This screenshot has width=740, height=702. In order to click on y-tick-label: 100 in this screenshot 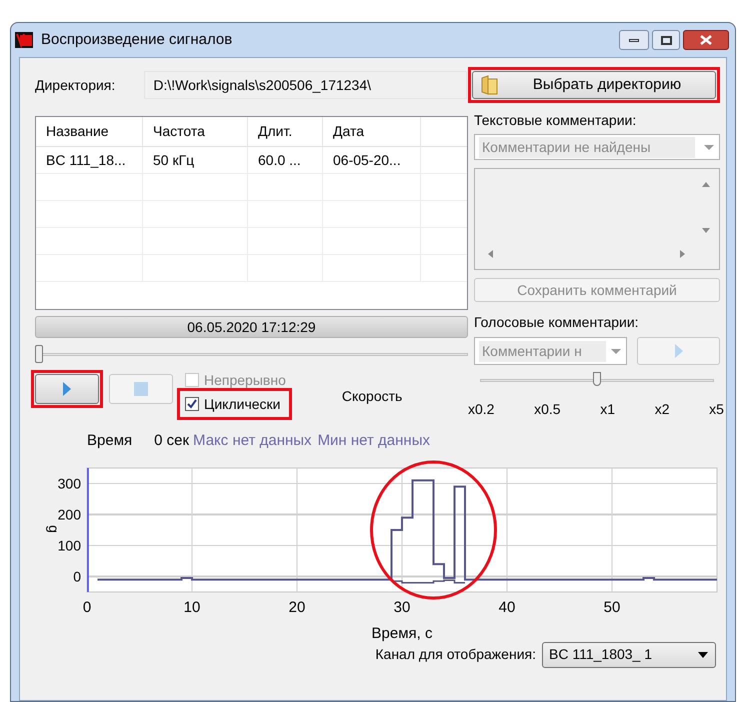, I will do `click(69, 545)`.